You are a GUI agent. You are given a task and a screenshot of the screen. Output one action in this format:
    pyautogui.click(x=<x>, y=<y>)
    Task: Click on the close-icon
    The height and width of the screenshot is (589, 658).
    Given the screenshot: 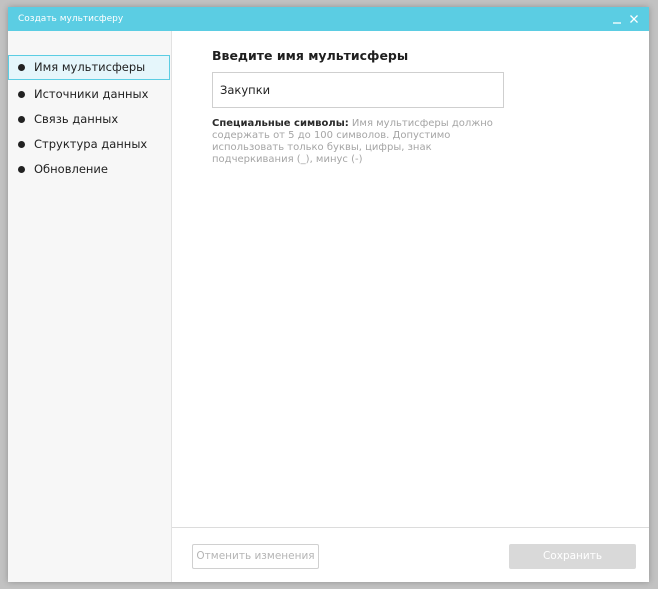 What is the action you would take?
    pyautogui.click(x=634, y=19)
    